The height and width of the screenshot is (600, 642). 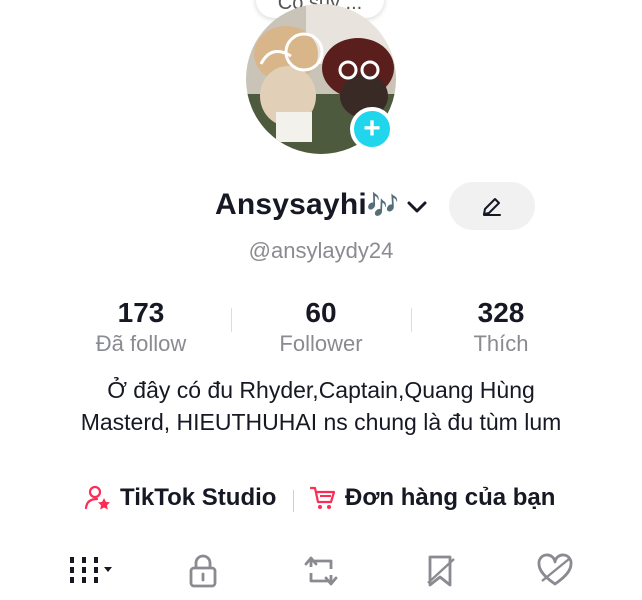 I want to click on followers-label: Follower, so click(x=321, y=343).